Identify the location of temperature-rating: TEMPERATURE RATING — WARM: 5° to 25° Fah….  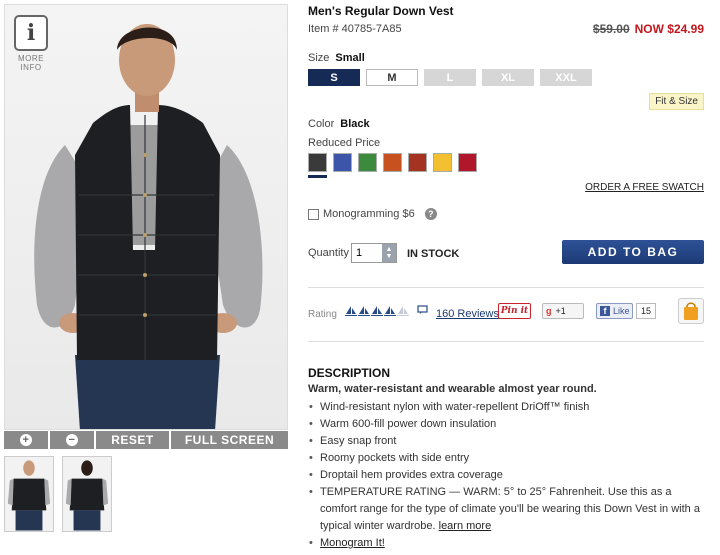
(510, 509).